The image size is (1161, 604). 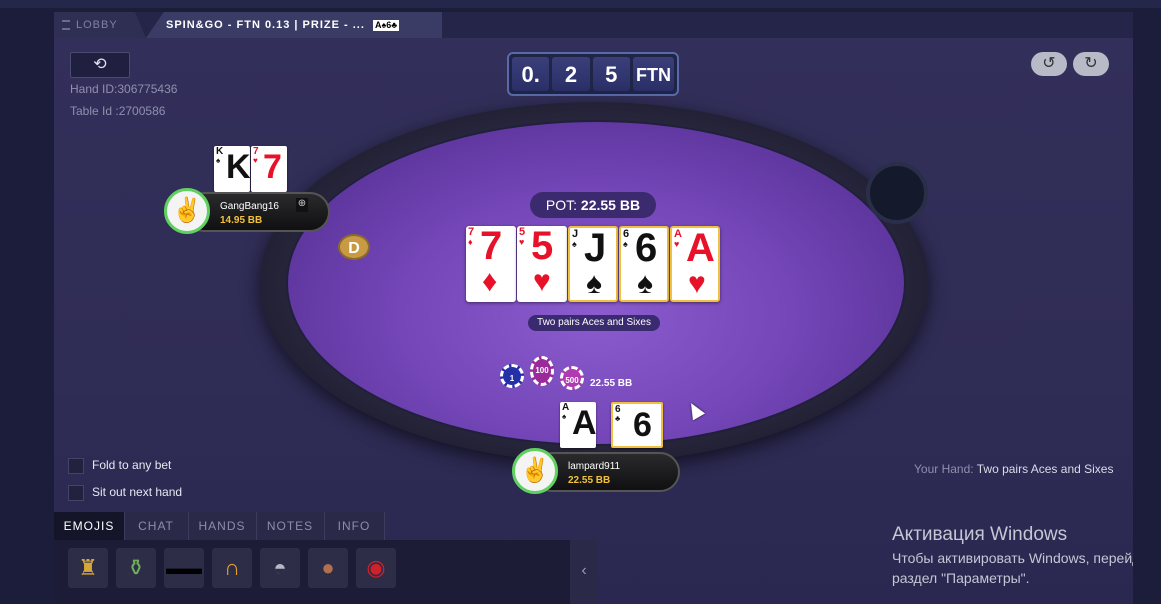 I want to click on add-note-icon: ⊕, so click(x=302, y=205).